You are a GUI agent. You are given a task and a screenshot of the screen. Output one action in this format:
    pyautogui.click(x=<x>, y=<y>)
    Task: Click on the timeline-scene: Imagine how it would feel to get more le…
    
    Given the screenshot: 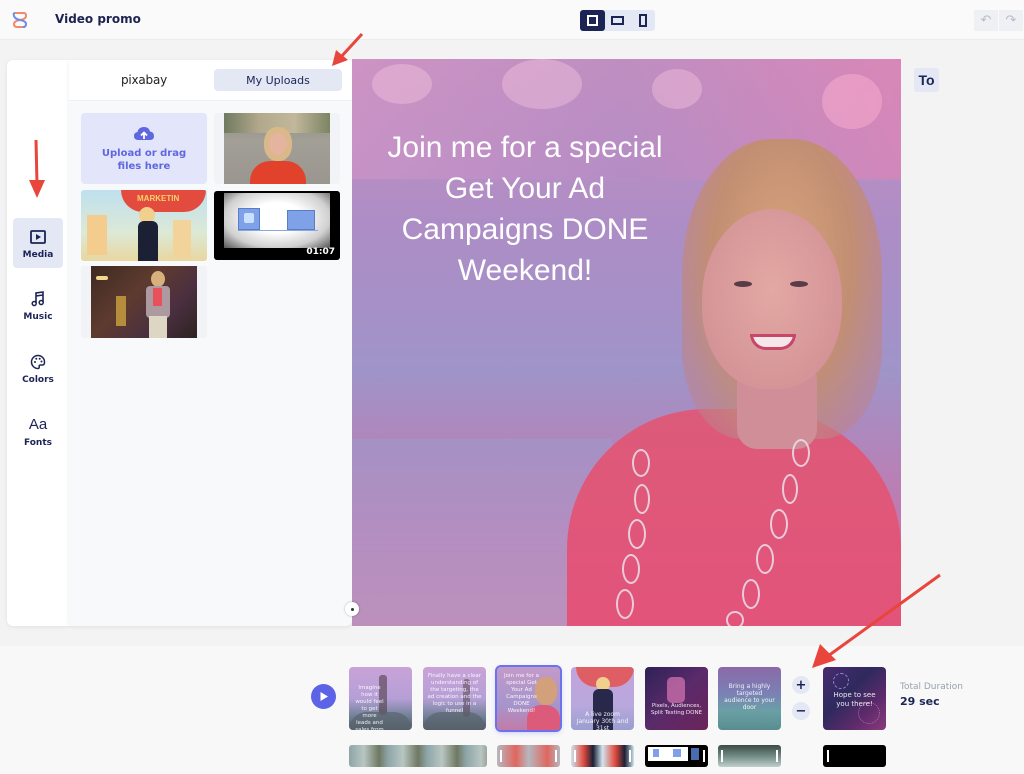 What is the action you would take?
    pyautogui.click(x=380, y=698)
    